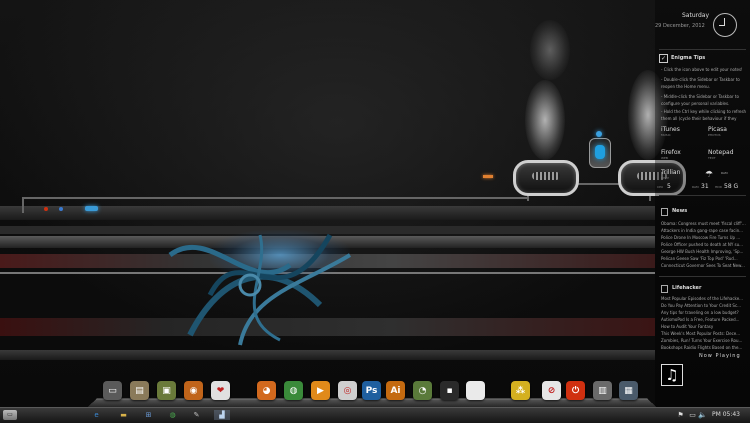  I want to click on cpu-label: CPU, so click(660, 187).